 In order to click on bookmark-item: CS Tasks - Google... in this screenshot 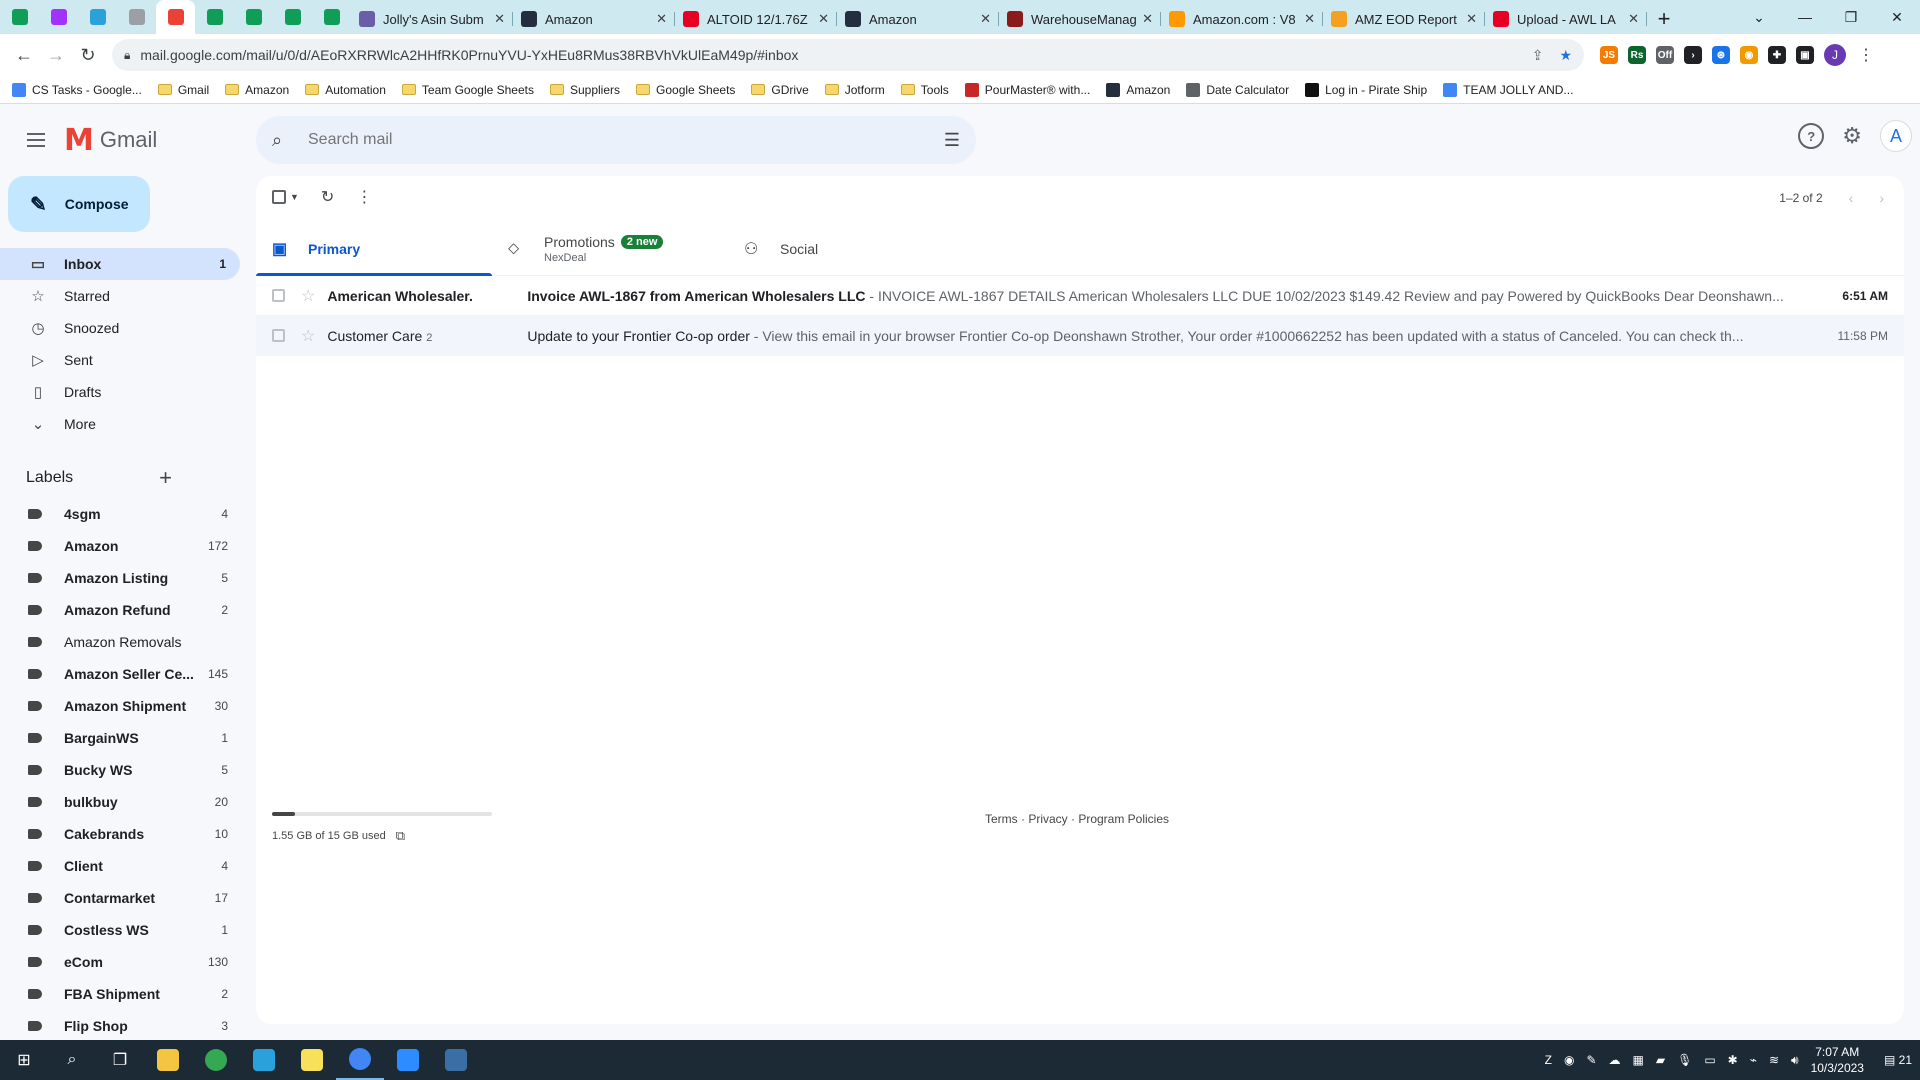, I will do `click(77, 89)`.